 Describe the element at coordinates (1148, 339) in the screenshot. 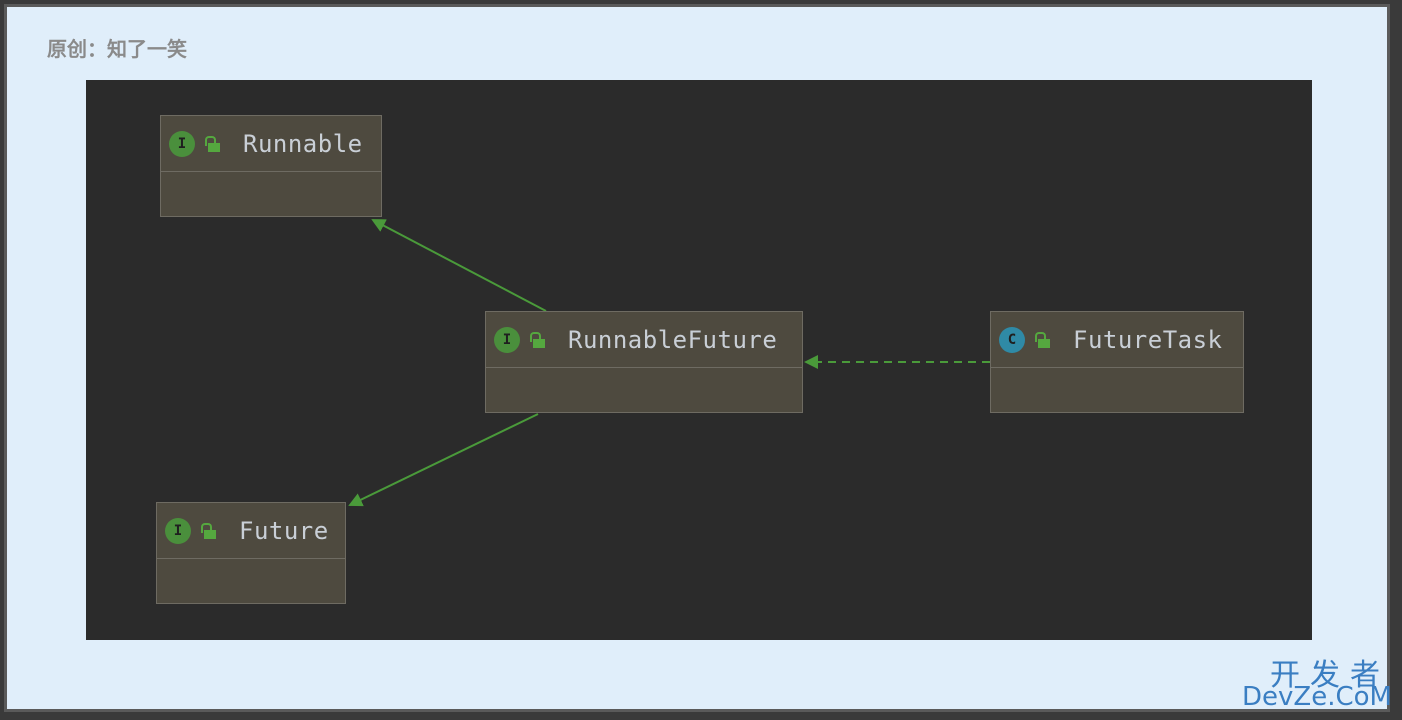

I see `node-name: FutureTask` at that location.